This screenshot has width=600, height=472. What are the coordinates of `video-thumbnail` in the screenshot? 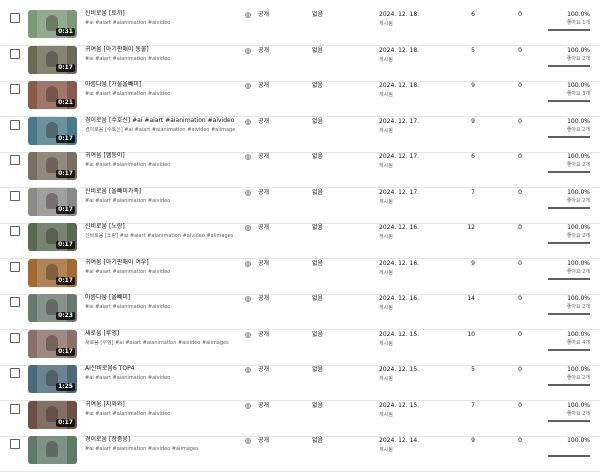 It's located at (52, 450).